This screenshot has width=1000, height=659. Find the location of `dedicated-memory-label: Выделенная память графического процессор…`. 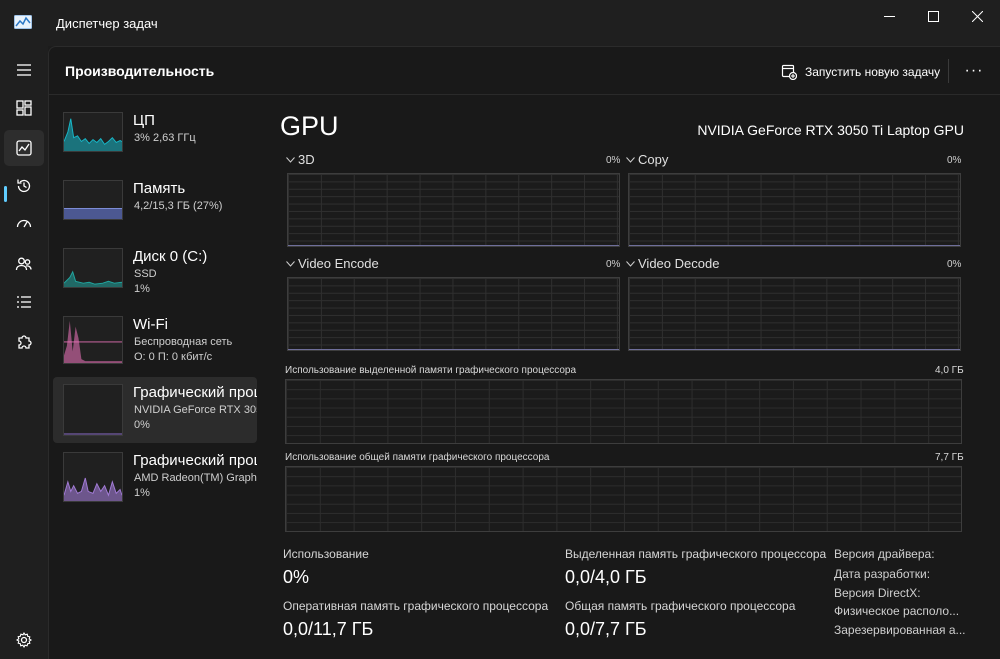

dedicated-memory-label: Выделенная память графического процессор… is located at coordinates (696, 554).